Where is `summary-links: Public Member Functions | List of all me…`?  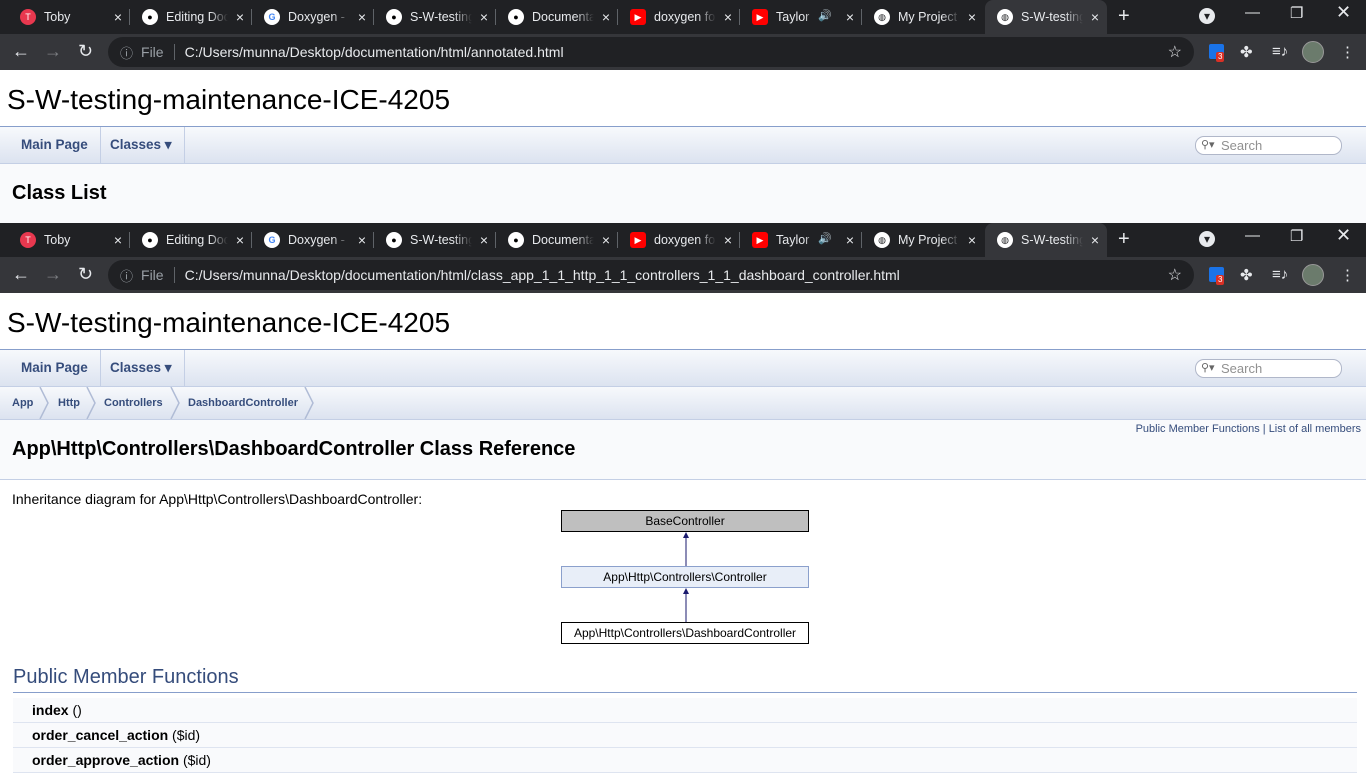 summary-links: Public Member Functions | List of all me… is located at coordinates (1248, 429).